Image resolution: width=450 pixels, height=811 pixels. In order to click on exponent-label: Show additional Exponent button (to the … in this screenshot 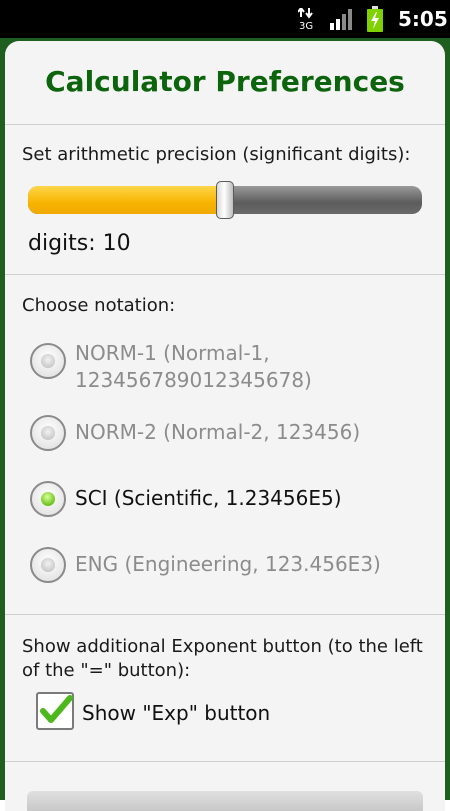, I will do `click(222, 659)`.